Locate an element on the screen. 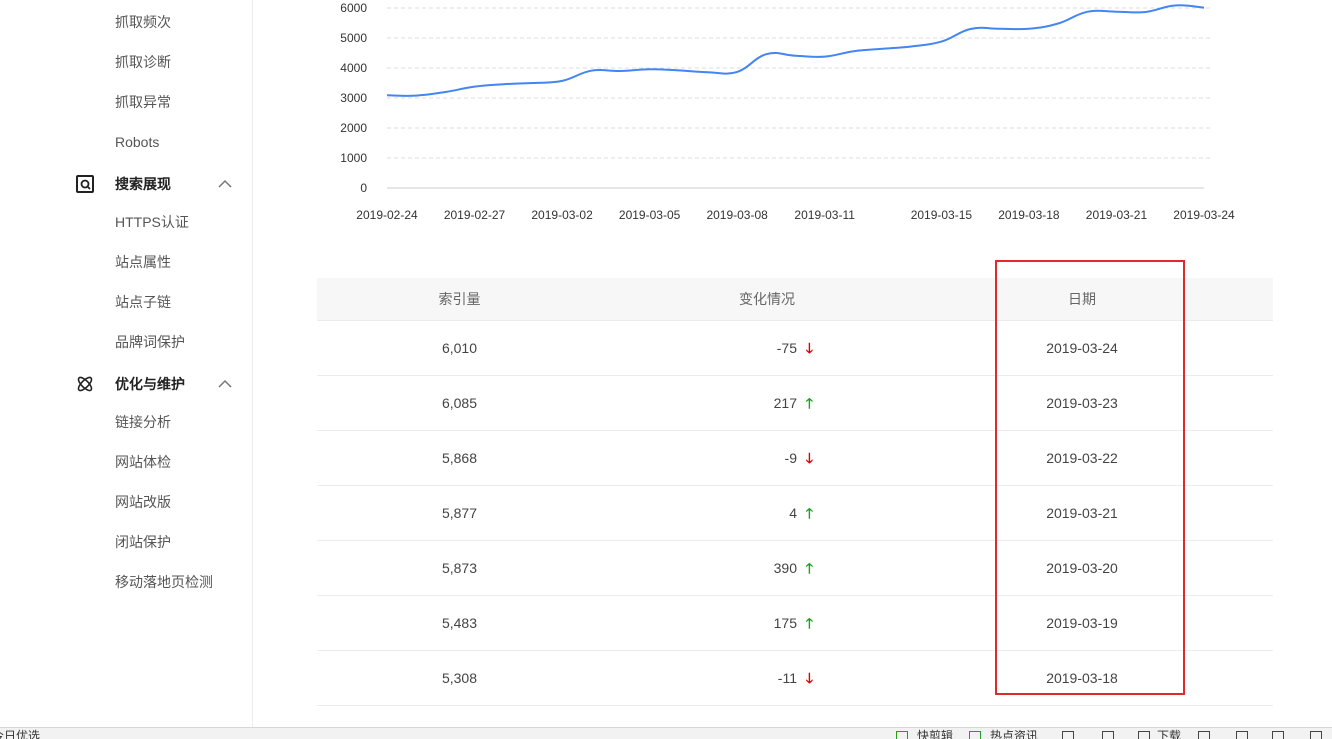 The width and height of the screenshot is (1332, 739). cell-index-count: 5,873 is located at coordinates (459, 568).